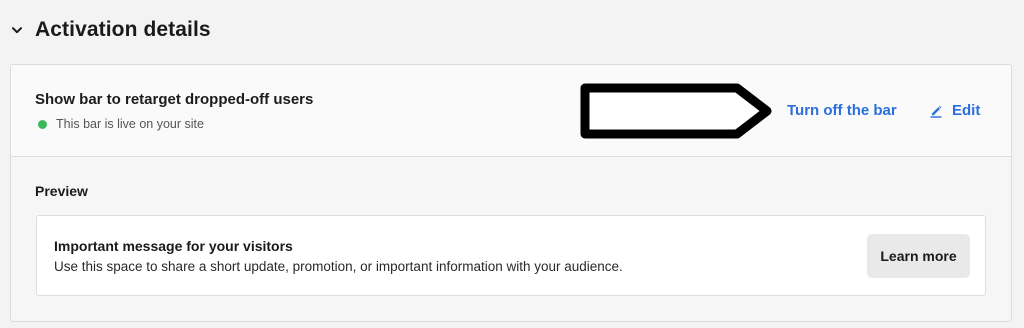 The width and height of the screenshot is (1024, 328). I want to click on bar-title: Show bar to retarget dropped-off users, so click(174, 99).